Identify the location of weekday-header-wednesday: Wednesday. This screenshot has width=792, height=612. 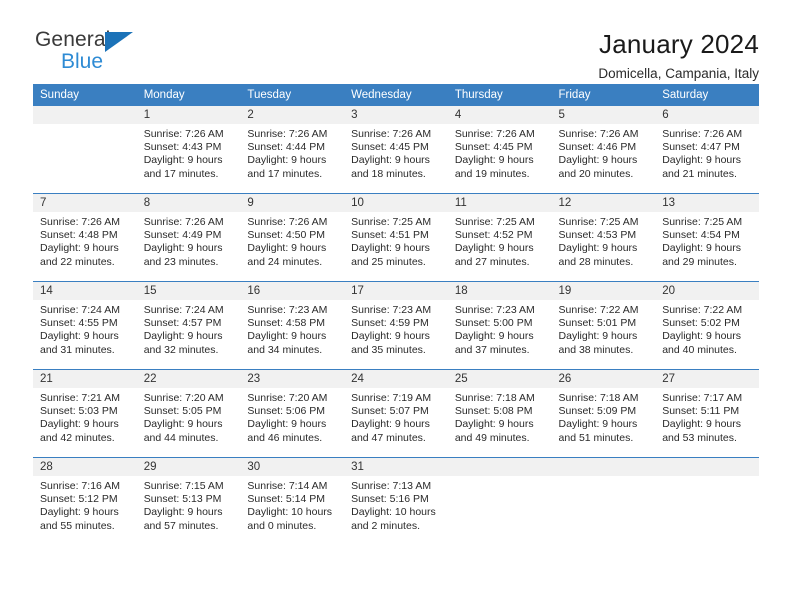
(396, 95).